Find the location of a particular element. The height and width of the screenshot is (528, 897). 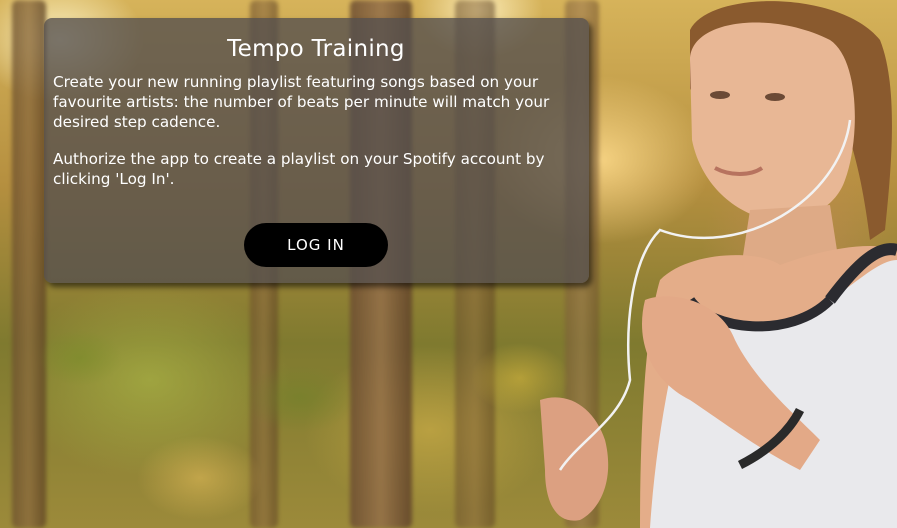

page-title: Tempo Training is located at coordinates (316, 49).